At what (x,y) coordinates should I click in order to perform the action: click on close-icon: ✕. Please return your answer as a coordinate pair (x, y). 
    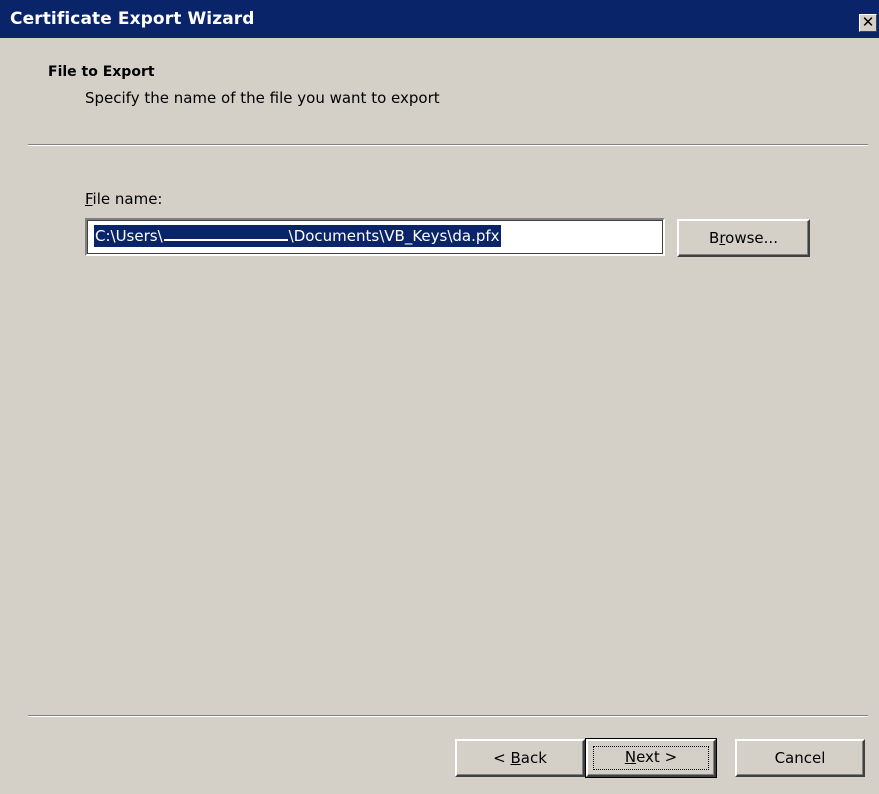
    Looking at the image, I should click on (868, 23).